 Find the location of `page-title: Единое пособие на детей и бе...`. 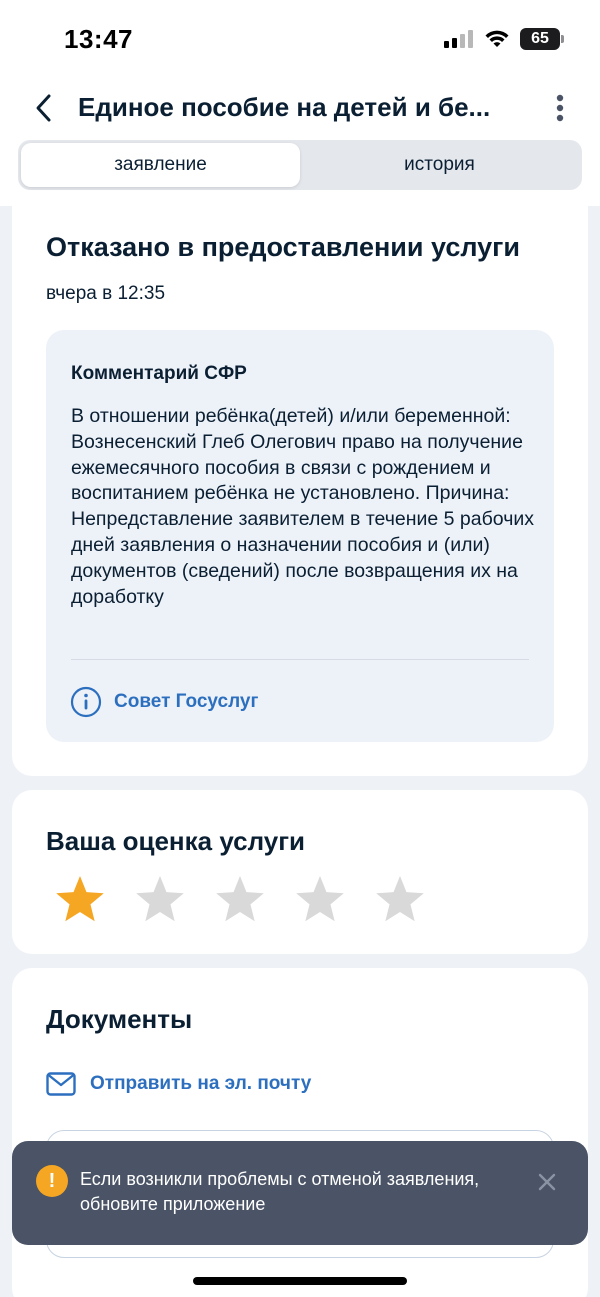

page-title: Единое пособие на детей и бе... is located at coordinates (284, 107).